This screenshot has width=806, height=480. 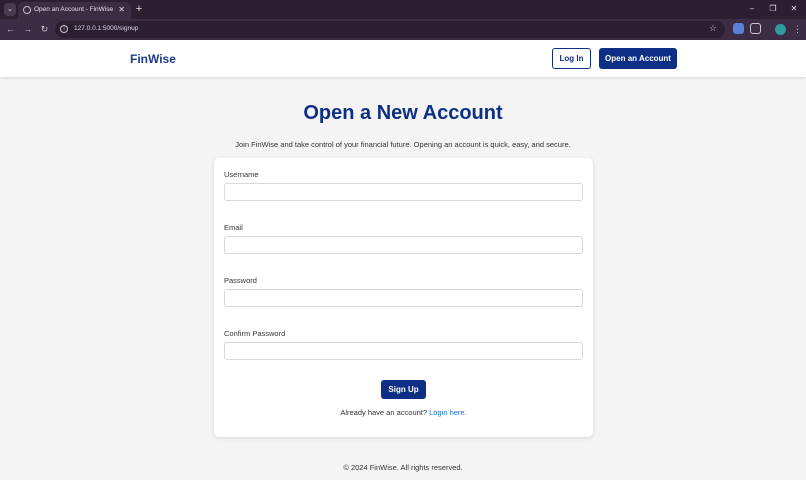 I want to click on tab-search-icon: ⌄, so click(x=10, y=9).